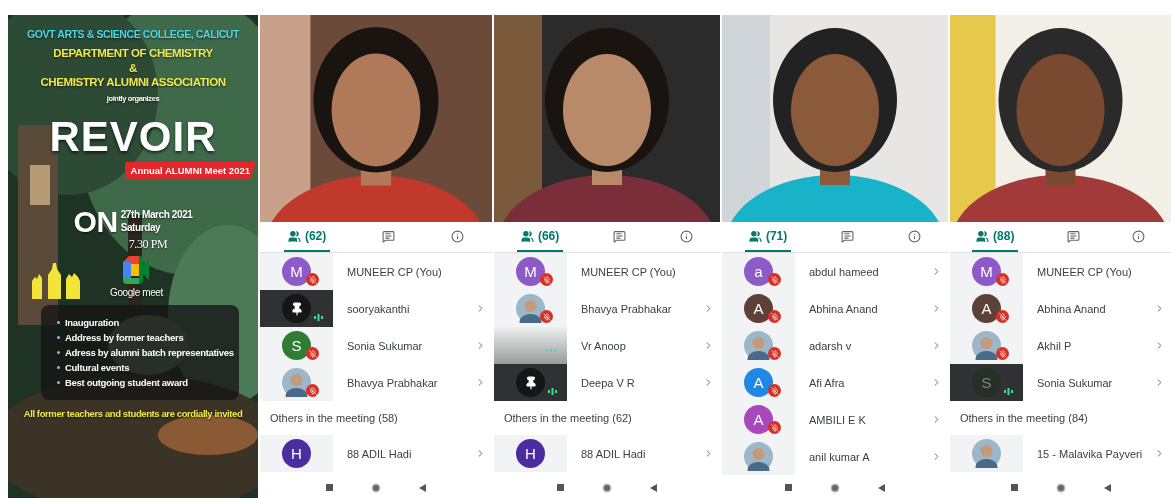 Image resolution: width=1171 pixels, height=498 pixels. I want to click on program-item: Address by former teachers, so click(124, 338).